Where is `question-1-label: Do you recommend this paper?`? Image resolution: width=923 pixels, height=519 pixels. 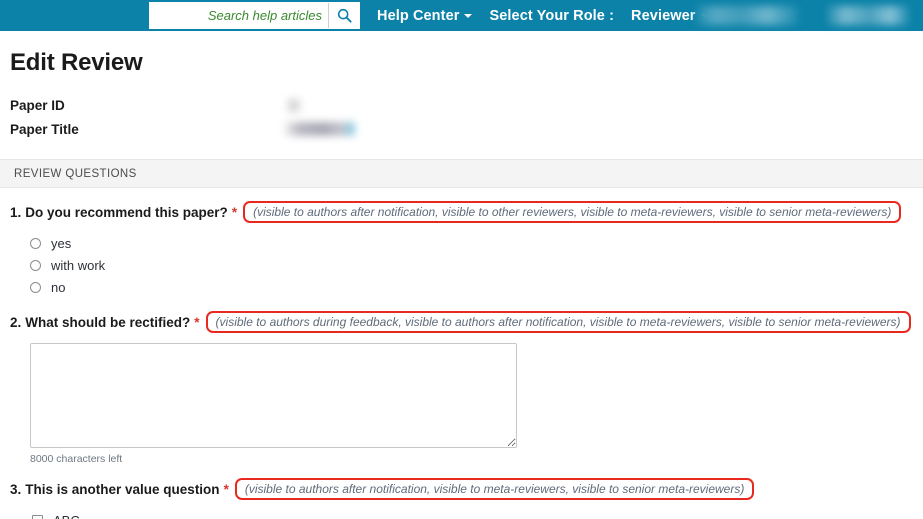
question-1-label: Do you recommend this paper? is located at coordinates (126, 212).